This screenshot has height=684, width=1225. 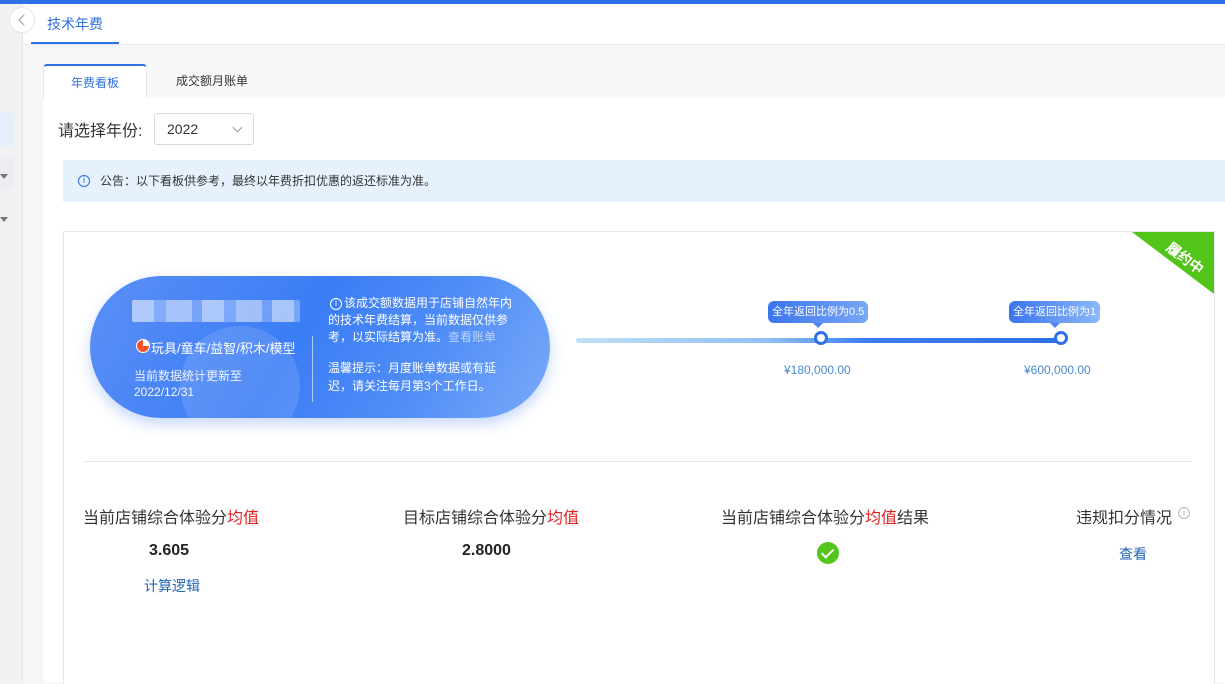 What do you see at coordinates (22, 20) in the screenshot?
I see `collapse-chevron-left-icon` at bounding box center [22, 20].